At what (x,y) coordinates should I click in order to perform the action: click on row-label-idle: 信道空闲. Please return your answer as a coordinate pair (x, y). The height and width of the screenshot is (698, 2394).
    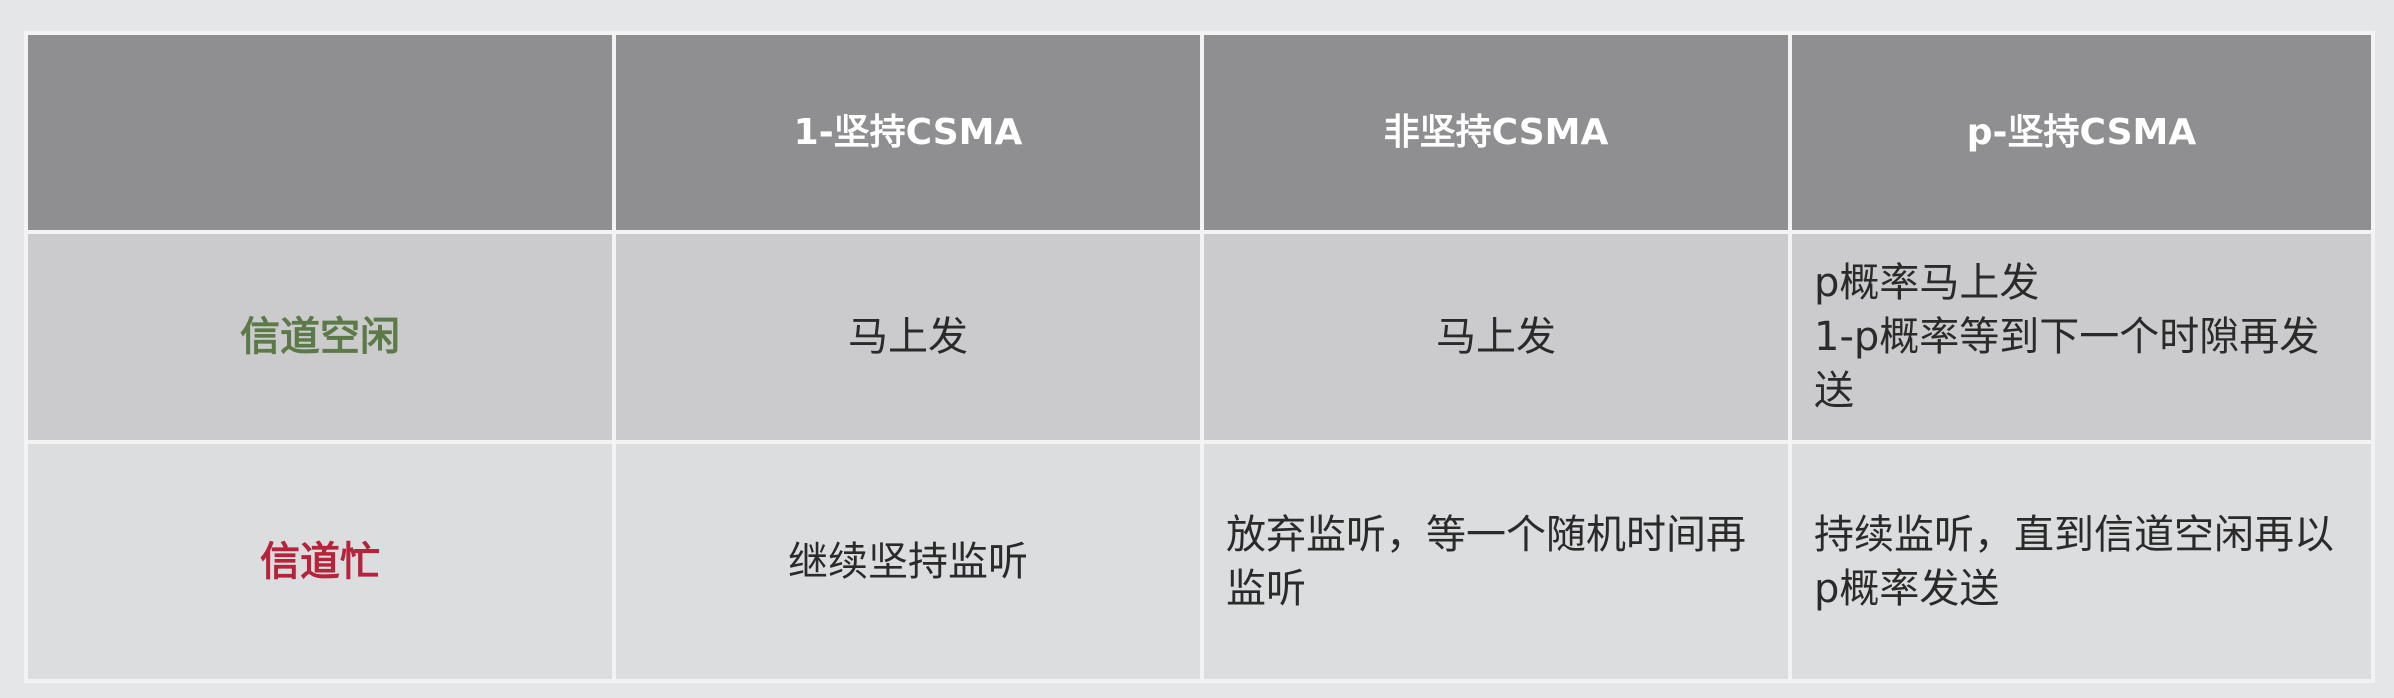
    Looking at the image, I should click on (320, 337).